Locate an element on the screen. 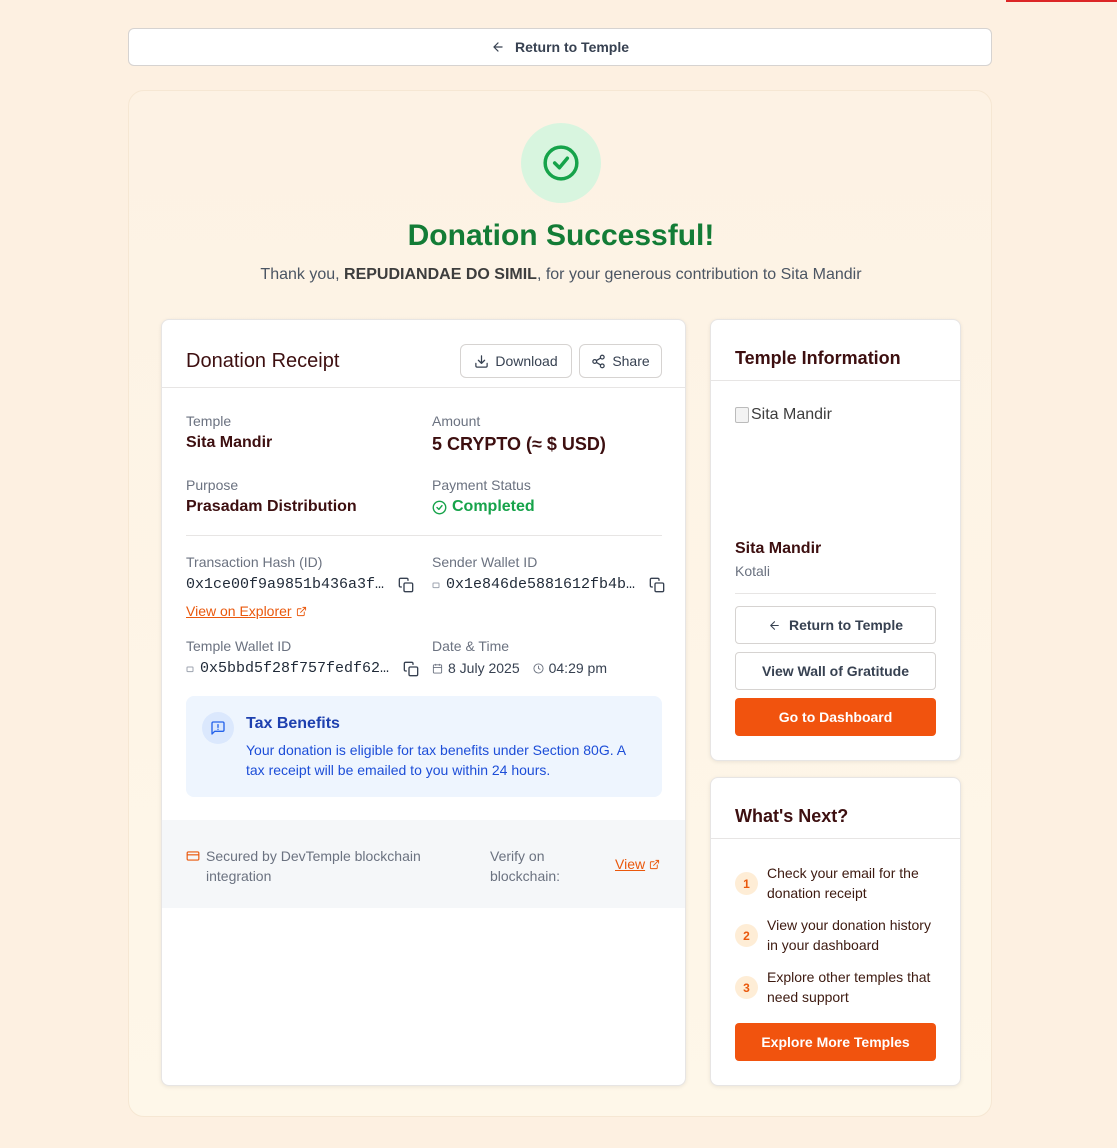 The height and width of the screenshot is (1148, 1117). time-value: 04:29 pm is located at coordinates (577, 668).